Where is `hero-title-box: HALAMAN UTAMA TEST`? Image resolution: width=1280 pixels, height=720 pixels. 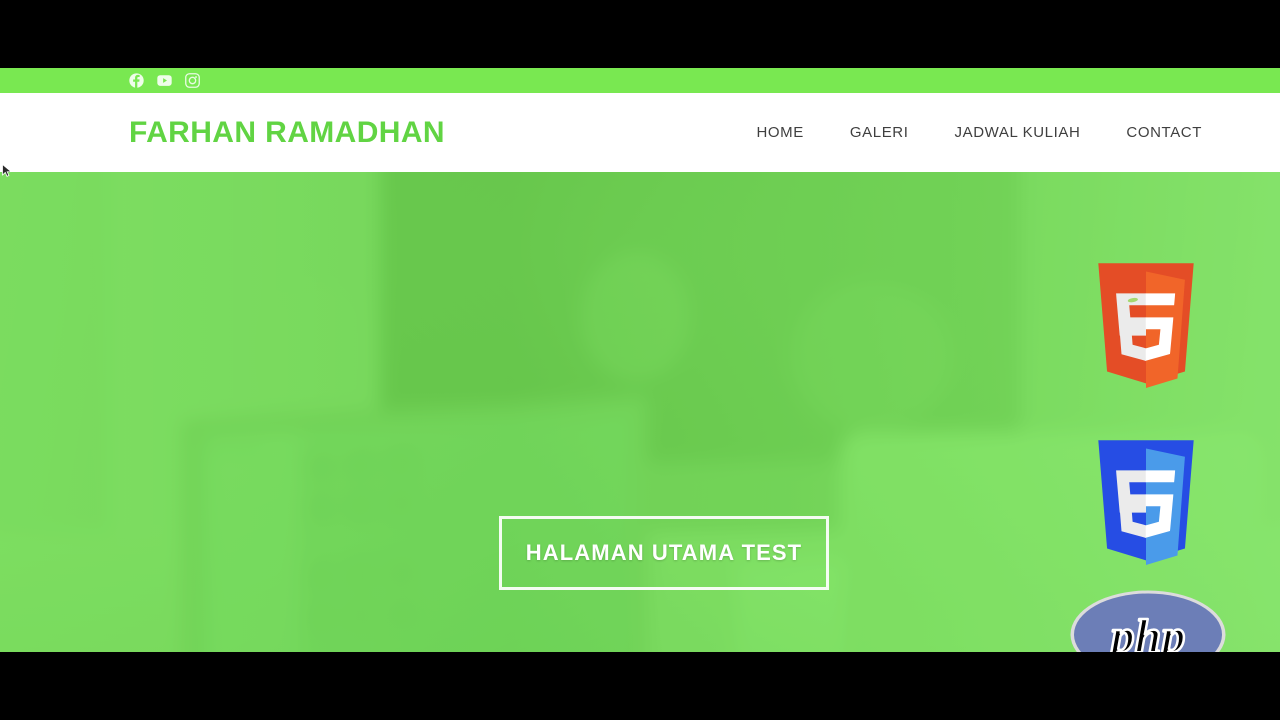 hero-title-box: HALAMAN UTAMA TEST is located at coordinates (664, 553).